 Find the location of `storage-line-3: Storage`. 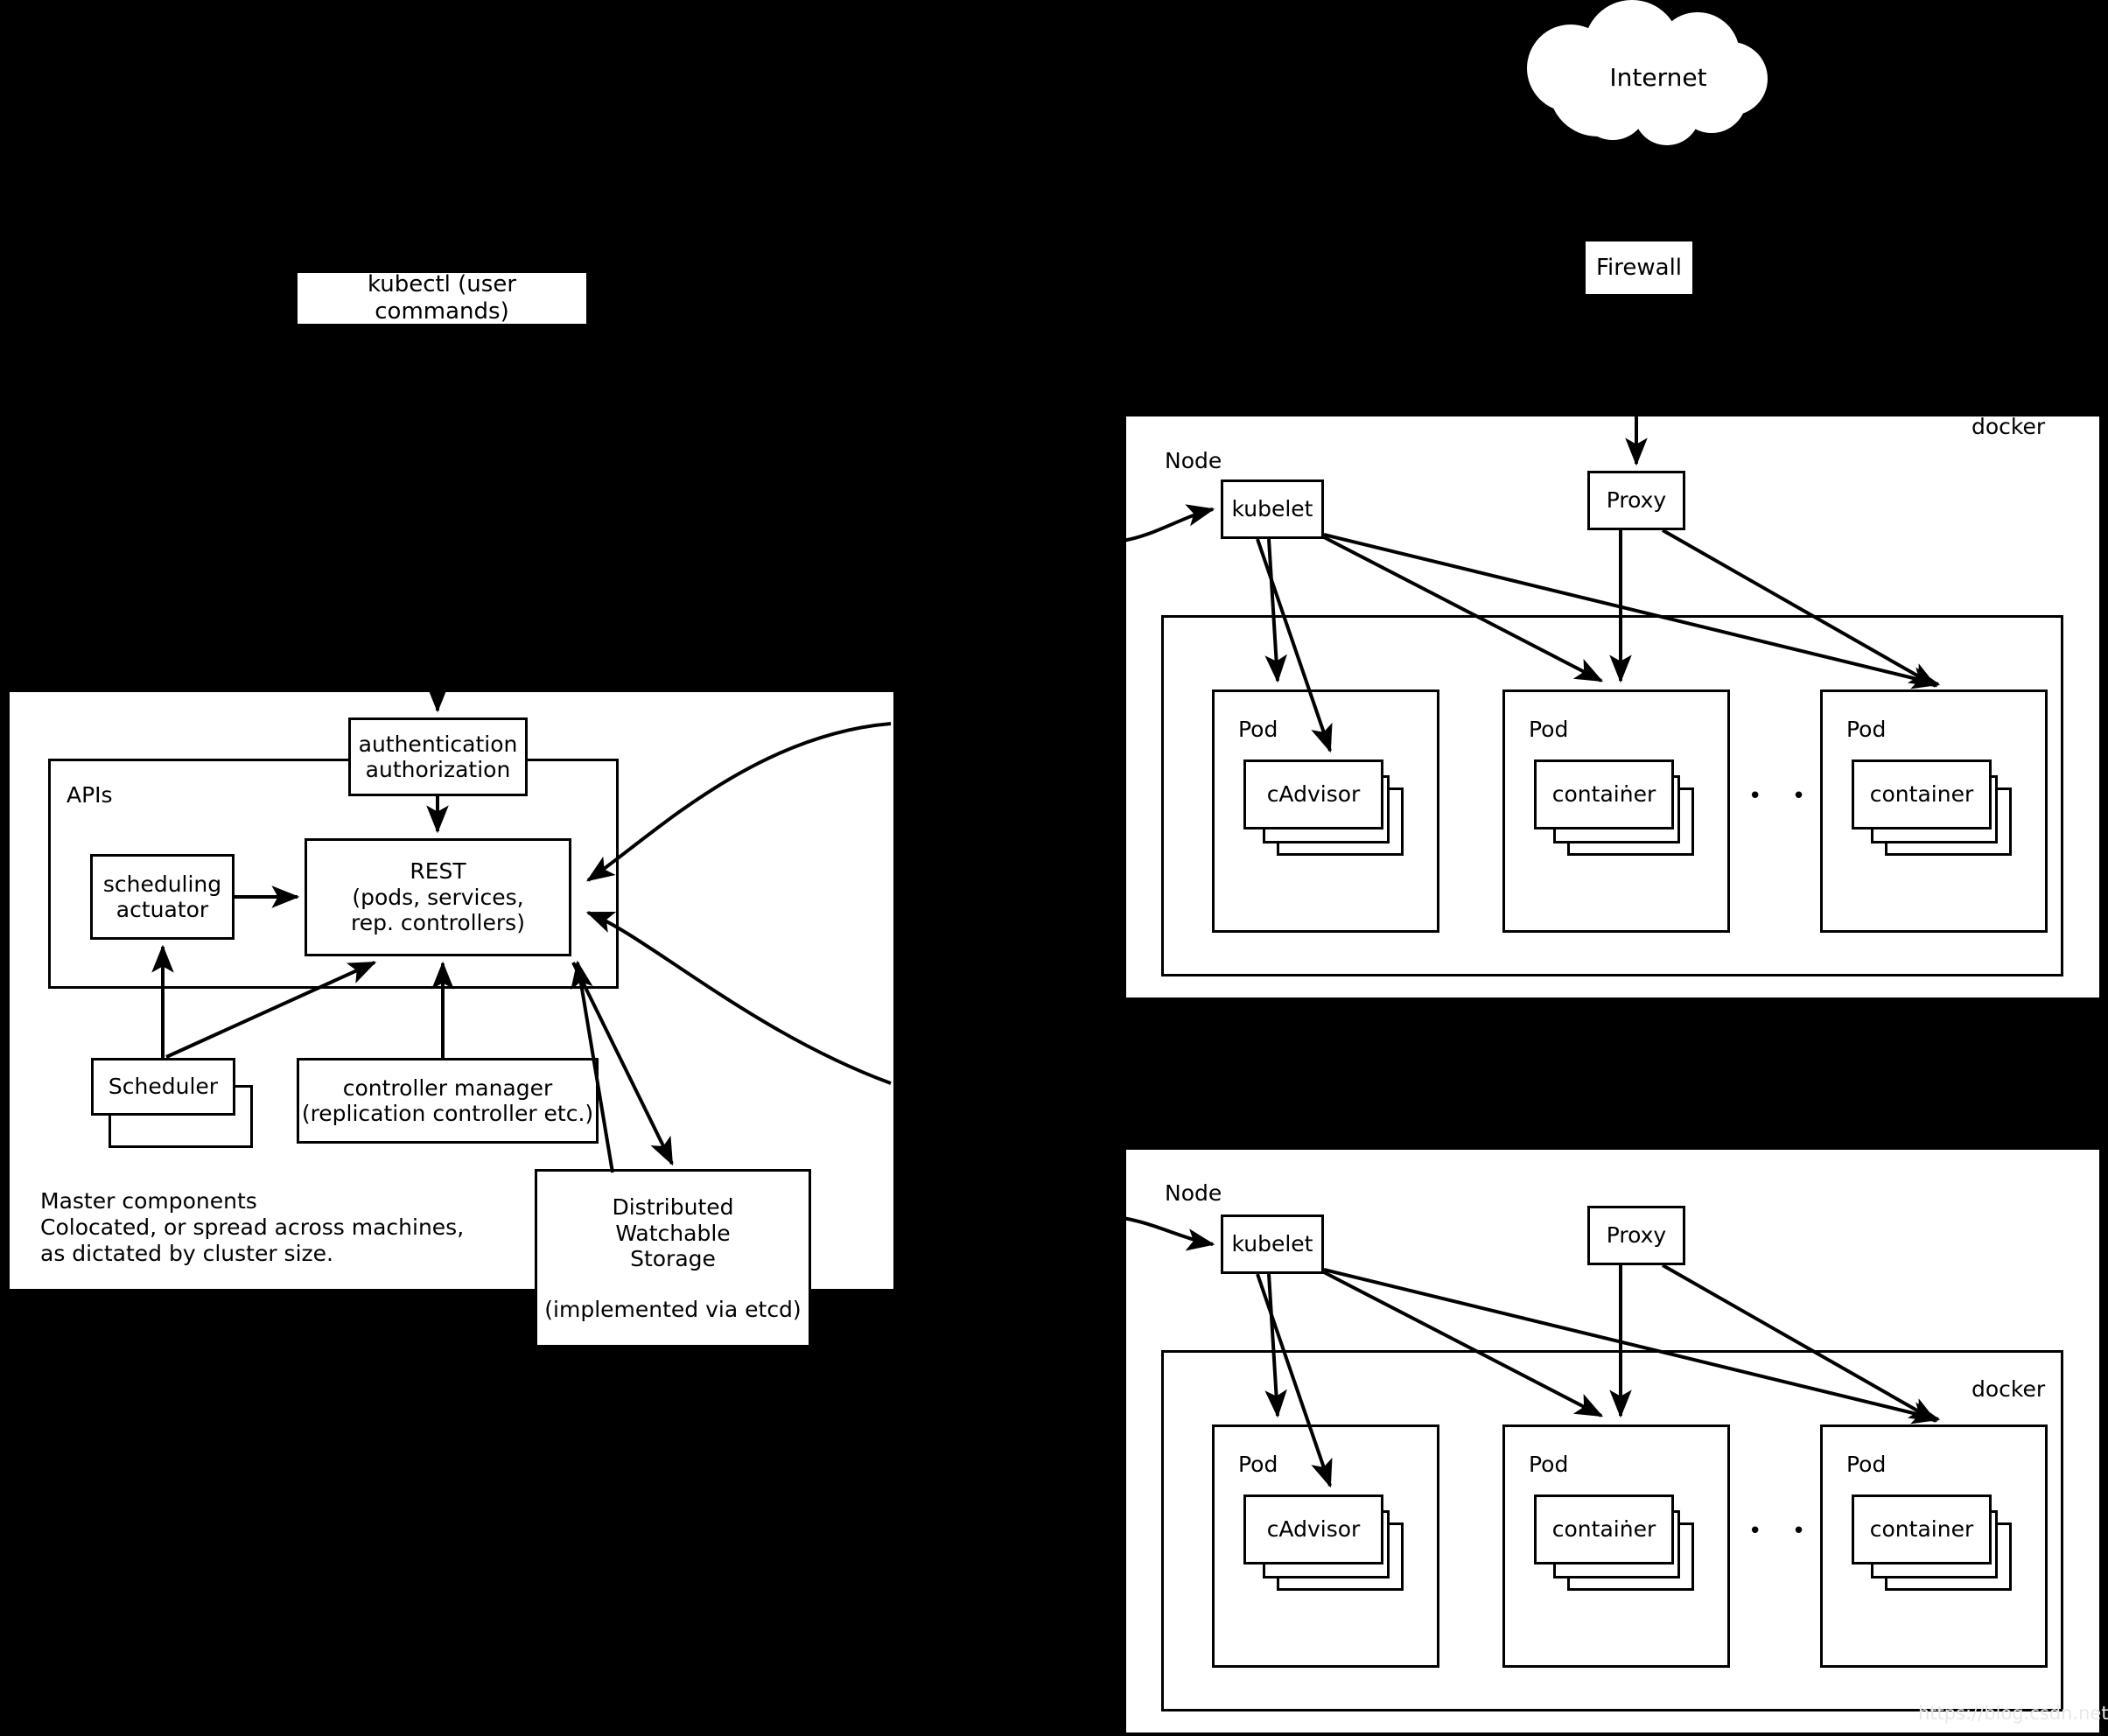

storage-line-3: Storage is located at coordinates (673, 1258).